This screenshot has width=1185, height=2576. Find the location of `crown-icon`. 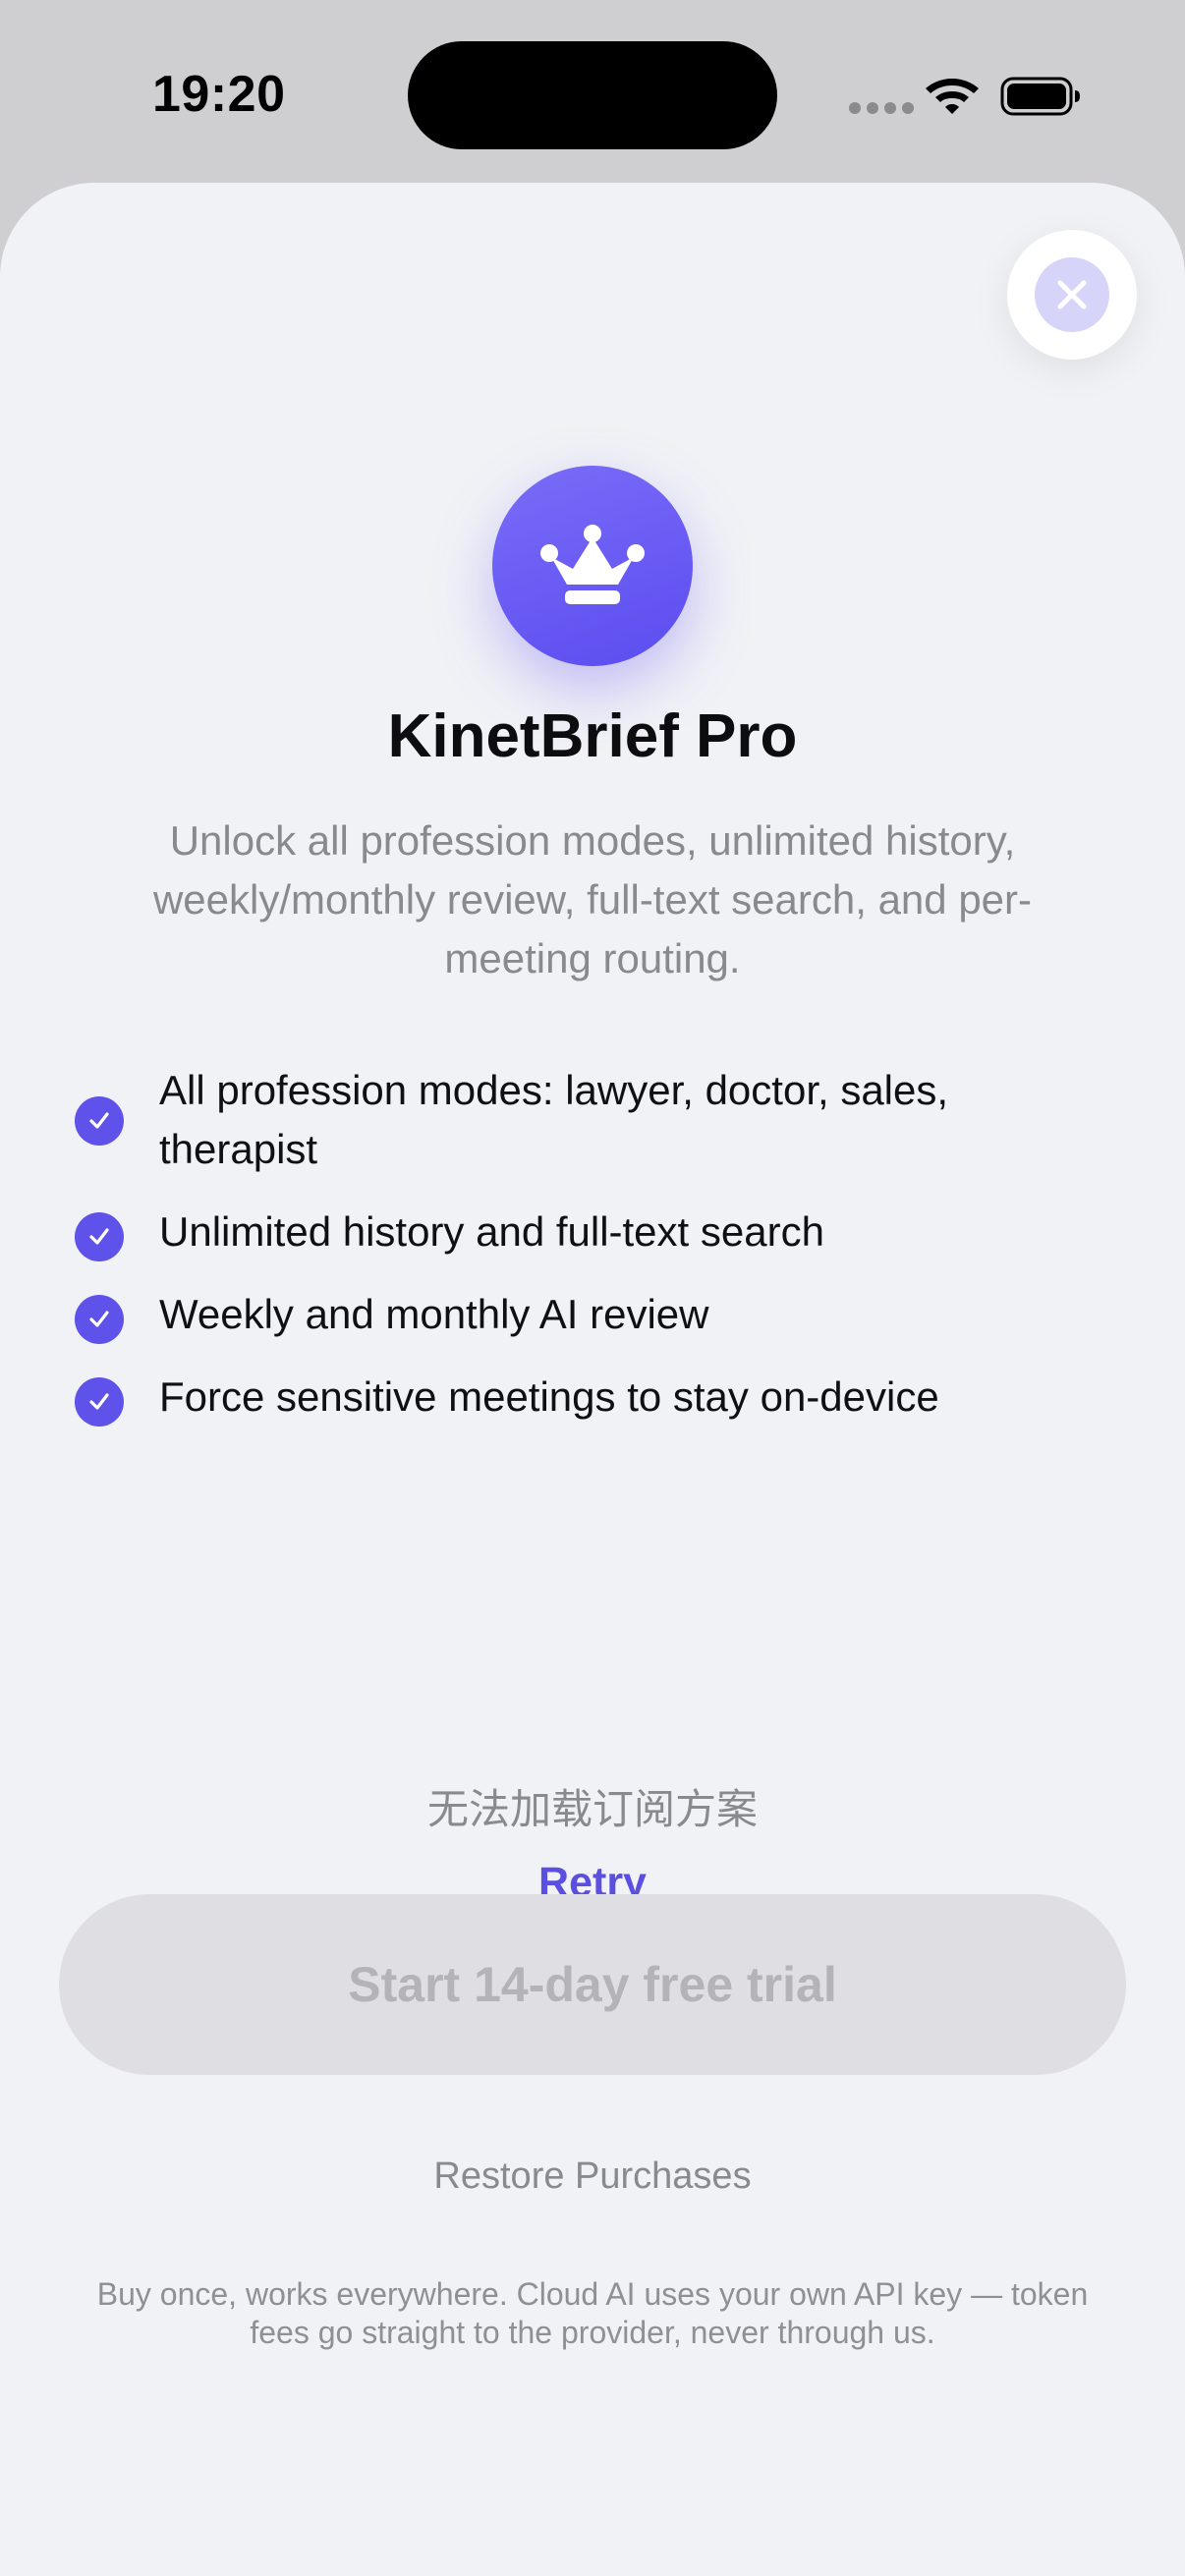

crown-icon is located at coordinates (592, 566).